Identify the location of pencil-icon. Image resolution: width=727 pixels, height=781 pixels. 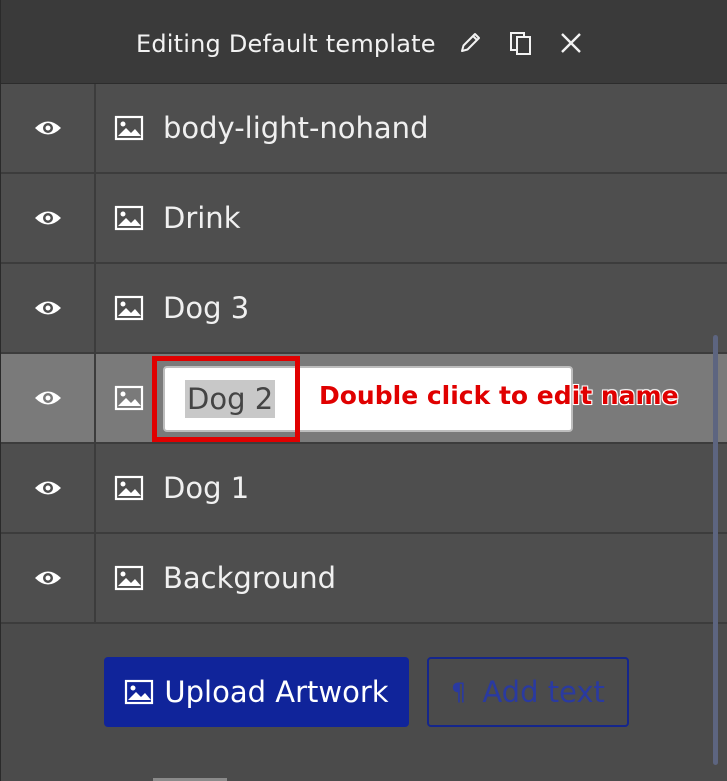
(470, 42).